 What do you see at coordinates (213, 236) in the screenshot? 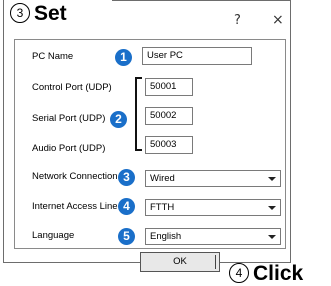
I see `language-select: English` at bounding box center [213, 236].